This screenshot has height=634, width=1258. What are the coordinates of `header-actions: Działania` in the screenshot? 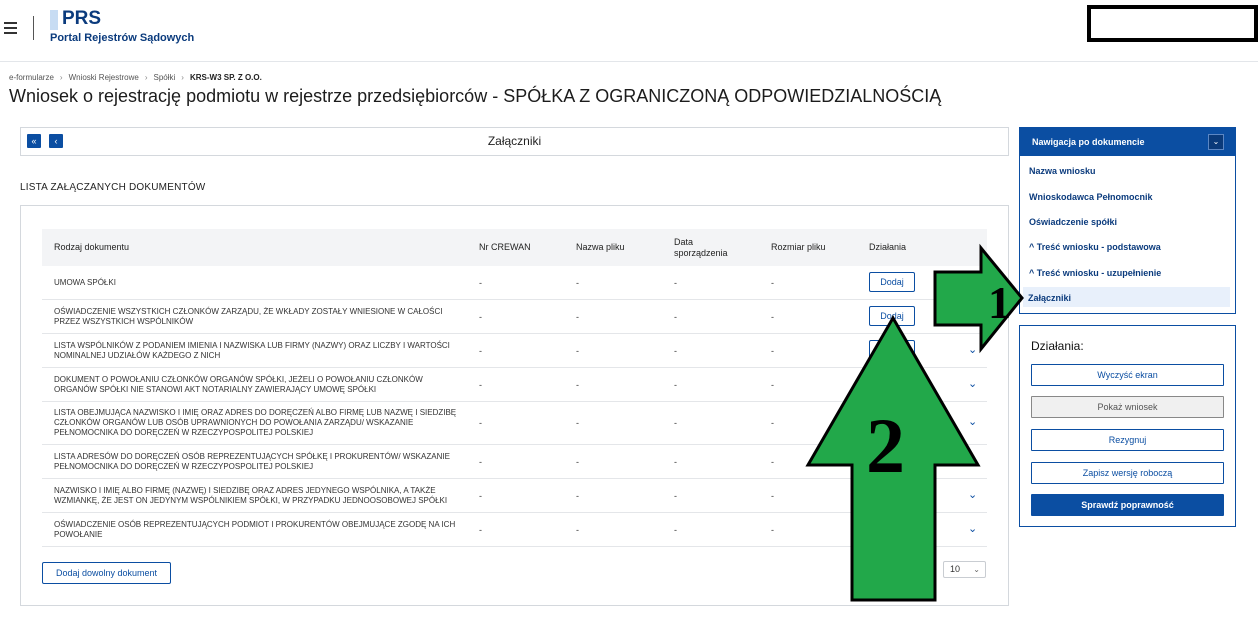 It's located at (888, 247).